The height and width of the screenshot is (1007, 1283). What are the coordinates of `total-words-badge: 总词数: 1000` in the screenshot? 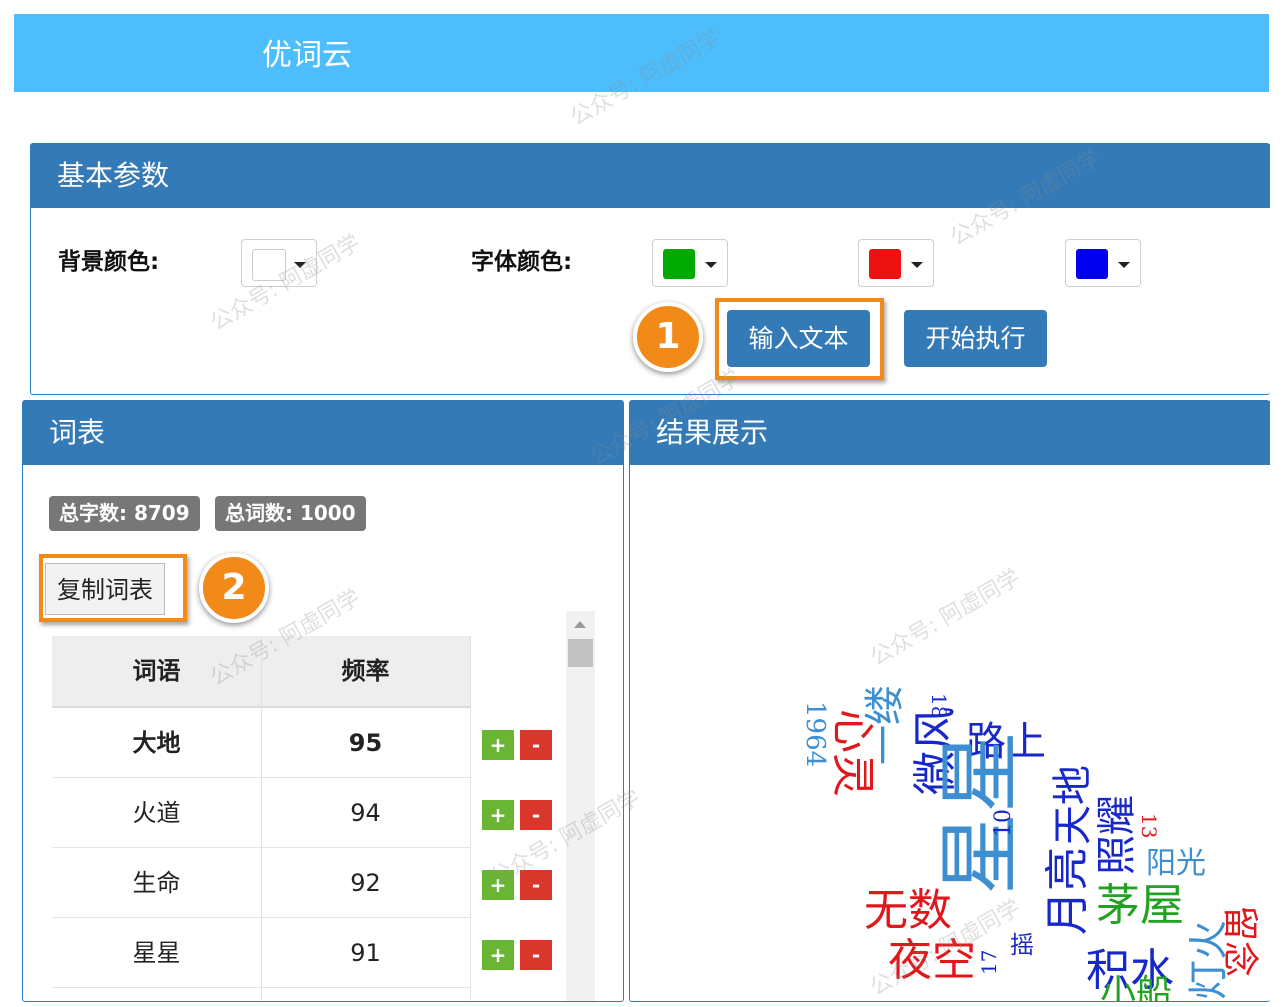 It's located at (290, 513).